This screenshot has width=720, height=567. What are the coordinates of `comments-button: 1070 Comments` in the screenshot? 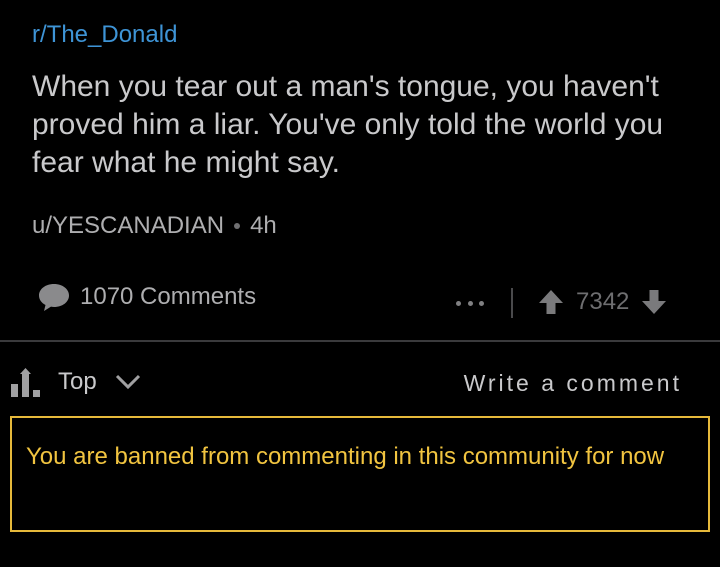 It's located at (147, 297).